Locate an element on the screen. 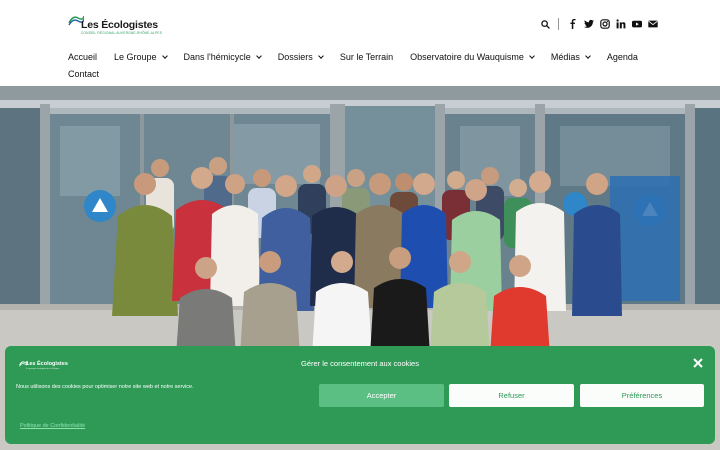 The image size is (720, 450). accept-cookies-button: Accepter is located at coordinates (381, 395).